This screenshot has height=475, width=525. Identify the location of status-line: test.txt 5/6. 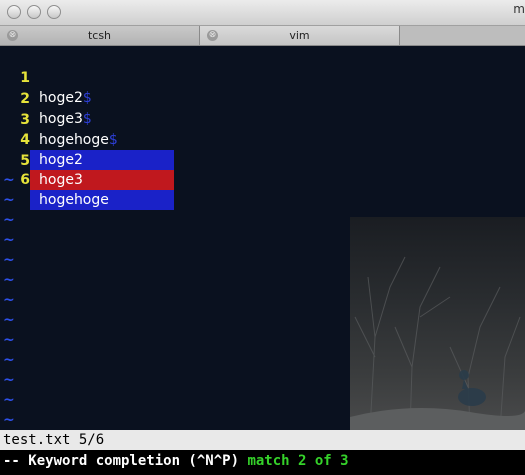
(262, 440).